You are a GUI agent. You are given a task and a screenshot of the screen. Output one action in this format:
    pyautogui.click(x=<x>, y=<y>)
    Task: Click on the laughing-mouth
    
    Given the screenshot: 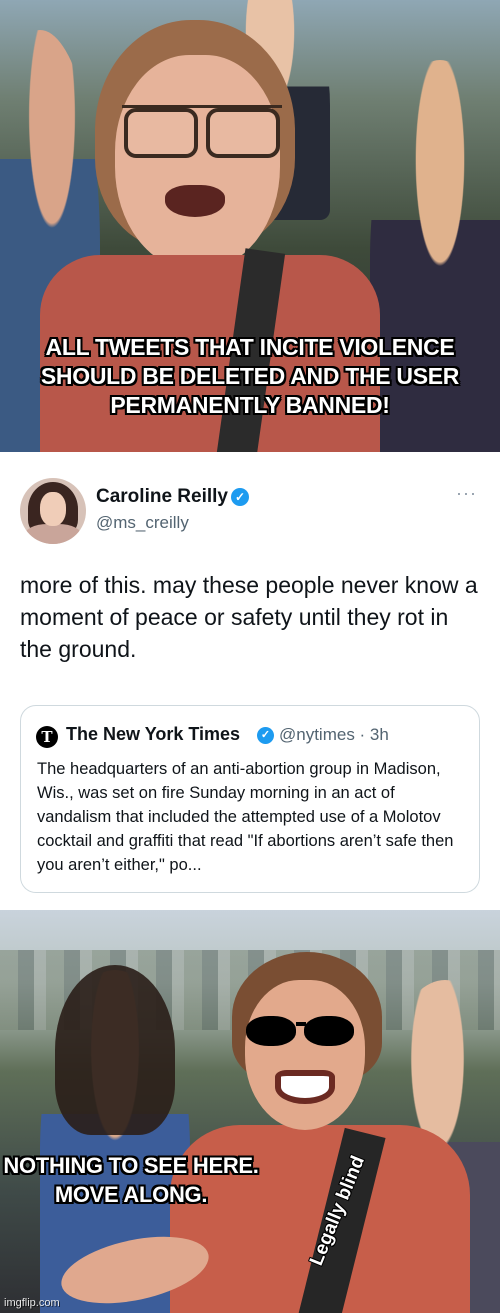 What is the action you would take?
    pyautogui.click(x=305, y=1087)
    